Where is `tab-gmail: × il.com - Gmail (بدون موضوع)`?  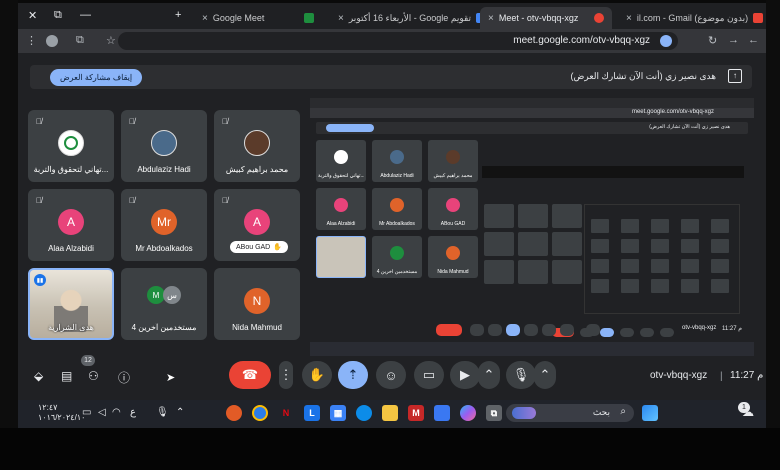
tab-gmail: × il.com - Gmail (بدون موضوع) is located at coordinates (692, 18).